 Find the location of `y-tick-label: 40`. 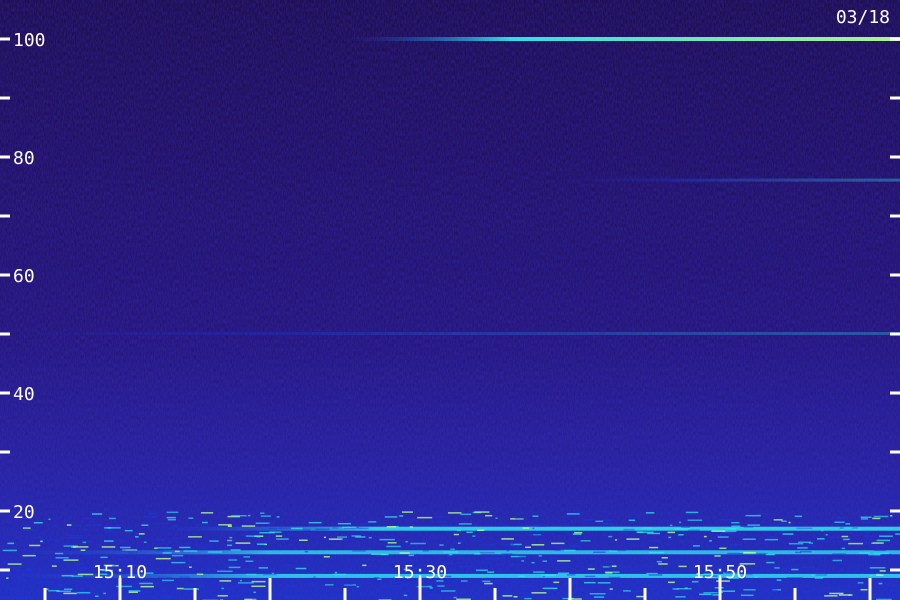

y-tick-label: 40 is located at coordinates (24, 394).